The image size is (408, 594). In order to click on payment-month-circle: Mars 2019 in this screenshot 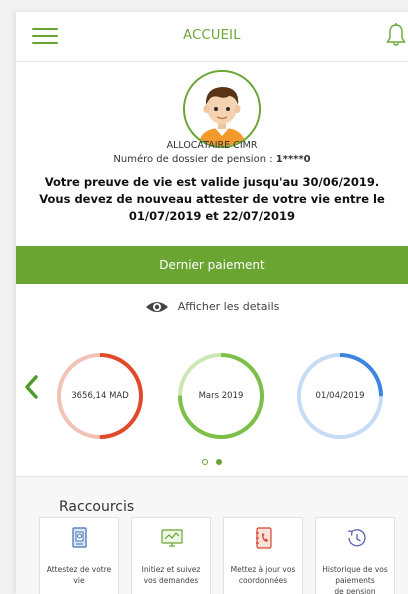, I will do `click(221, 396)`.